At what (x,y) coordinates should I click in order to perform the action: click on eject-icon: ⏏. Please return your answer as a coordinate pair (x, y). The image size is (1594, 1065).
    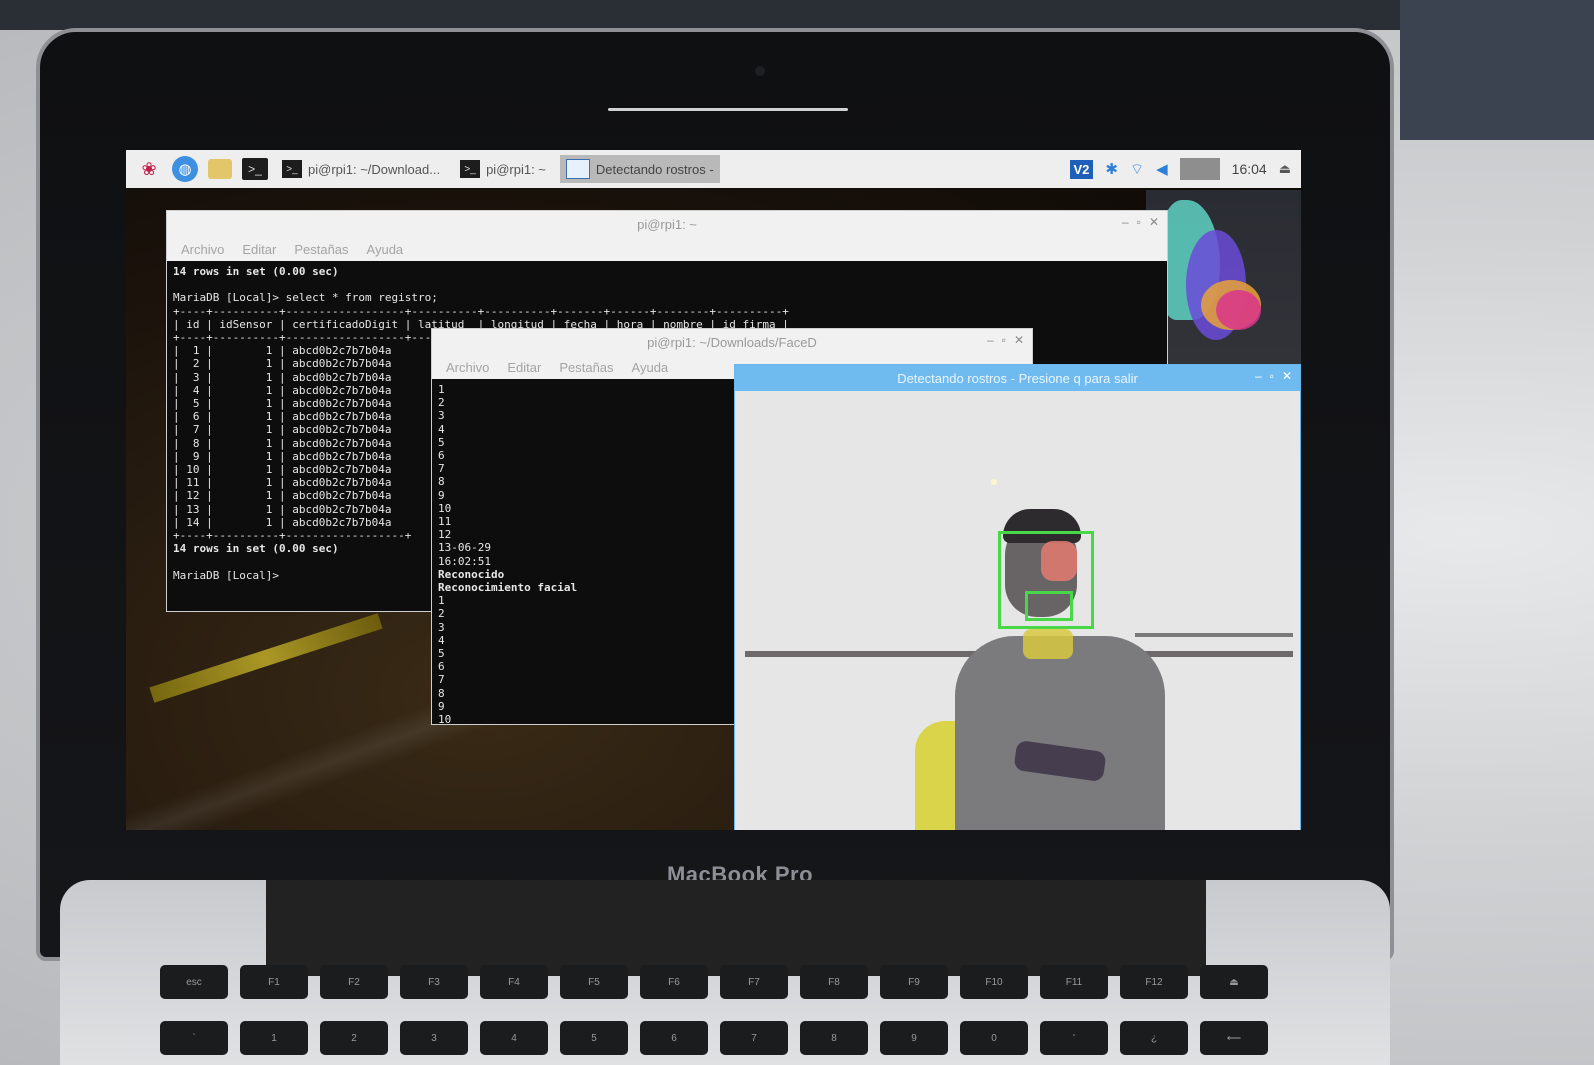
    Looking at the image, I should click on (1285, 169).